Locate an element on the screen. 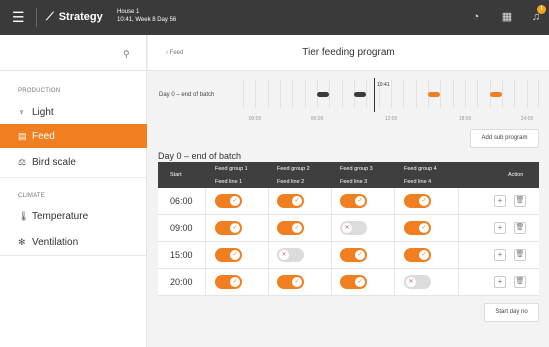 This screenshot has height=347, width=549. now-marker is located at coordinates (374, 95).